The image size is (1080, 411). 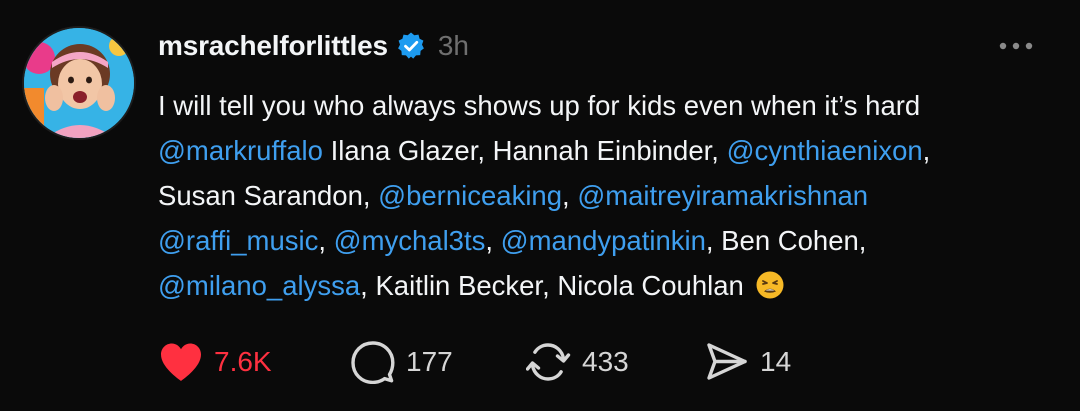 I want to click on mention-link: @cynthiaenixon, so click(x=825, y=150).